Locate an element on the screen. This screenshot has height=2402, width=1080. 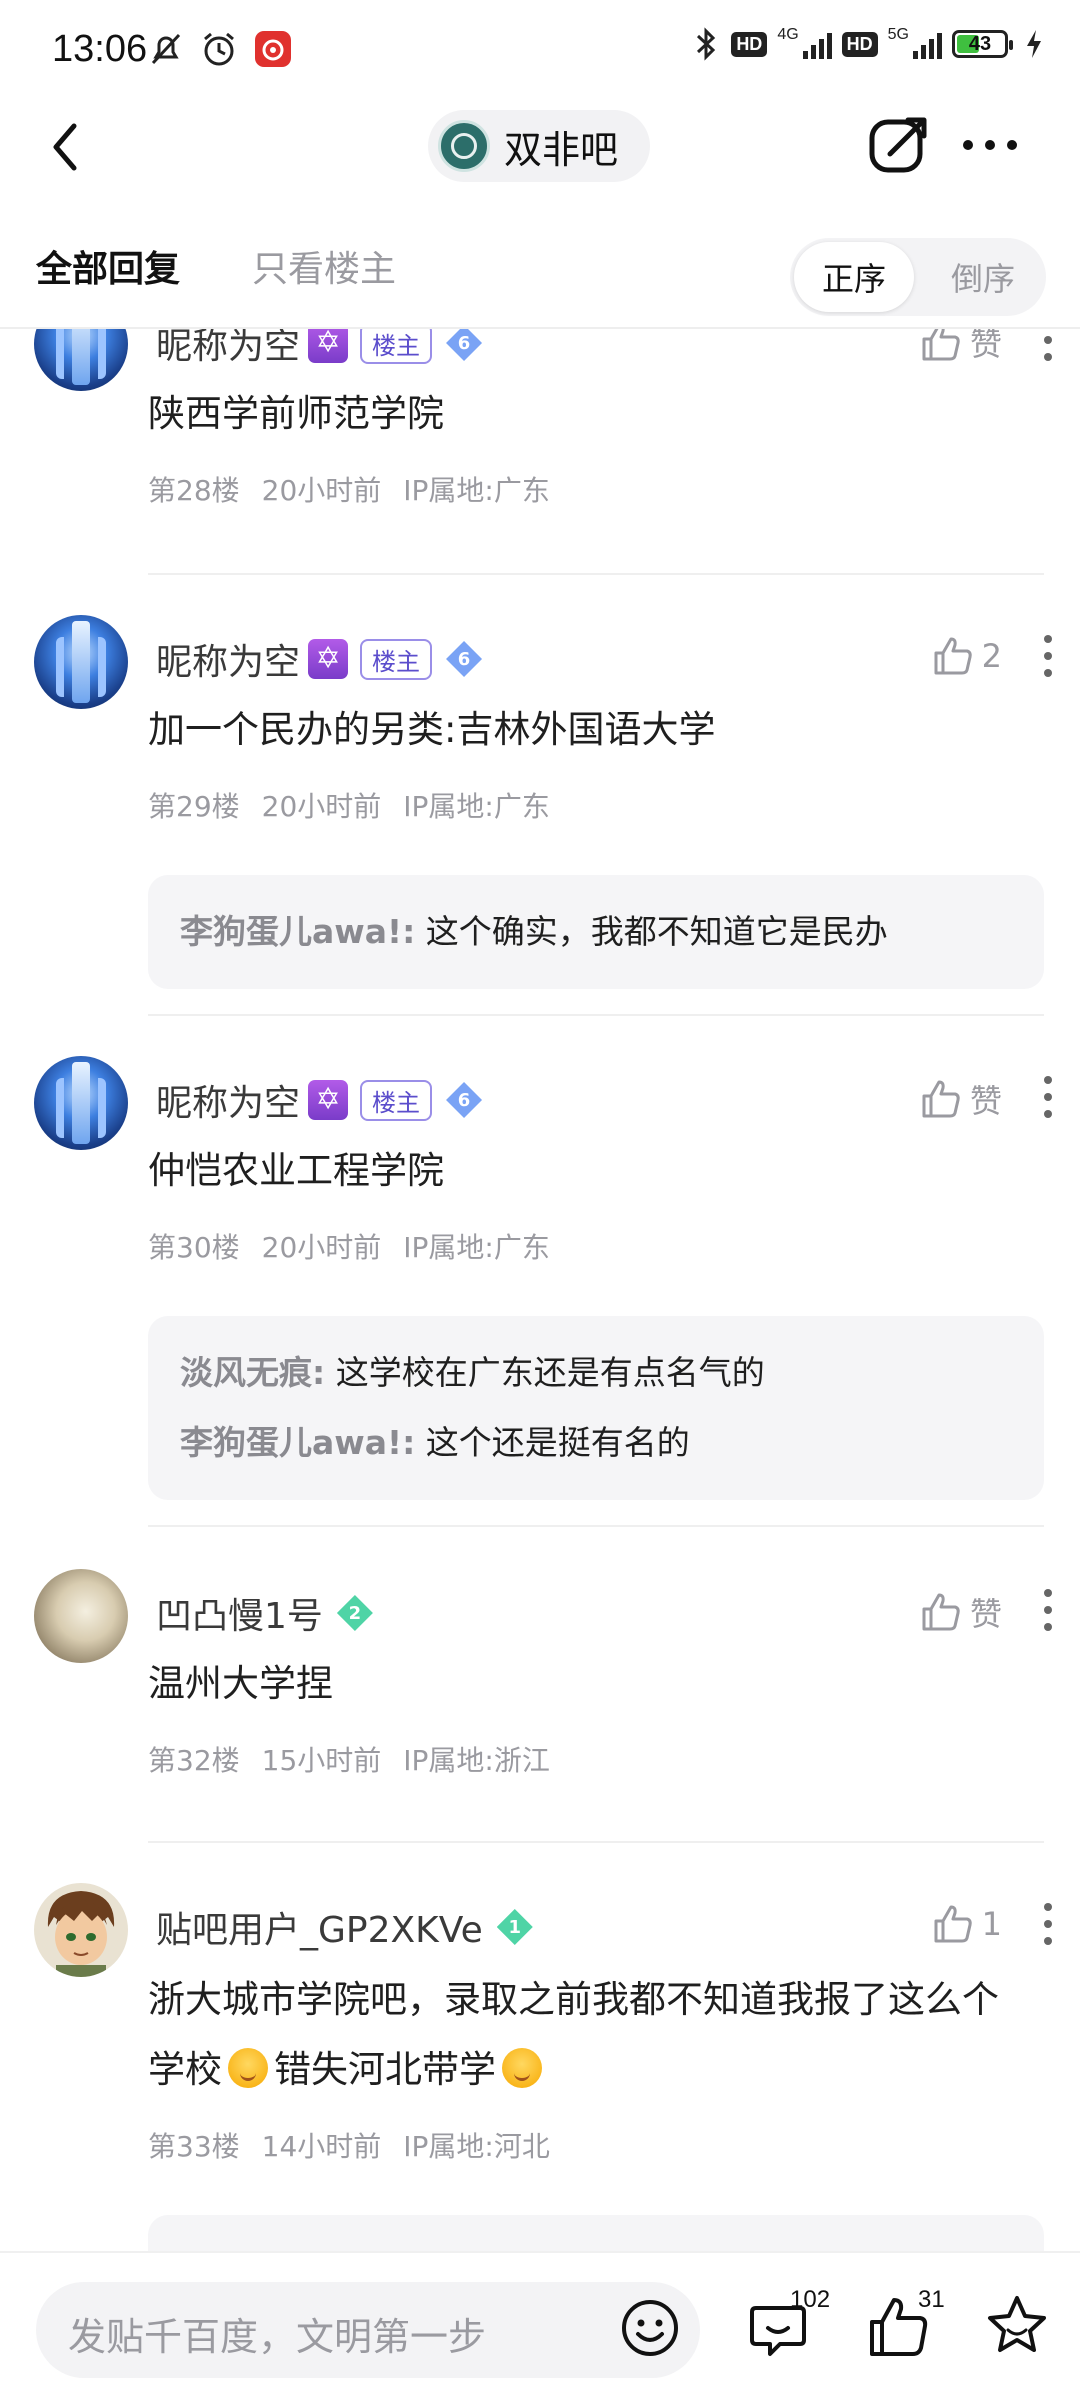
post-meta: 第30楼 20小时前 IP属地:广东 is located at coordinates (349, 1246).